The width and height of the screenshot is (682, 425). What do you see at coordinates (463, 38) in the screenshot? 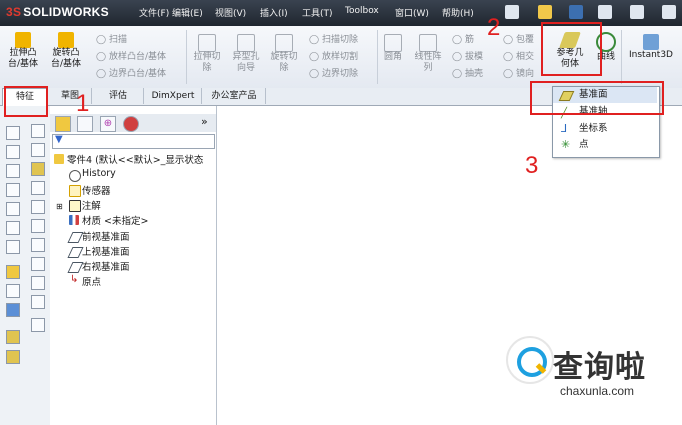
I see `rib-button: ◯ 筋` at bounding box center [463, 38].